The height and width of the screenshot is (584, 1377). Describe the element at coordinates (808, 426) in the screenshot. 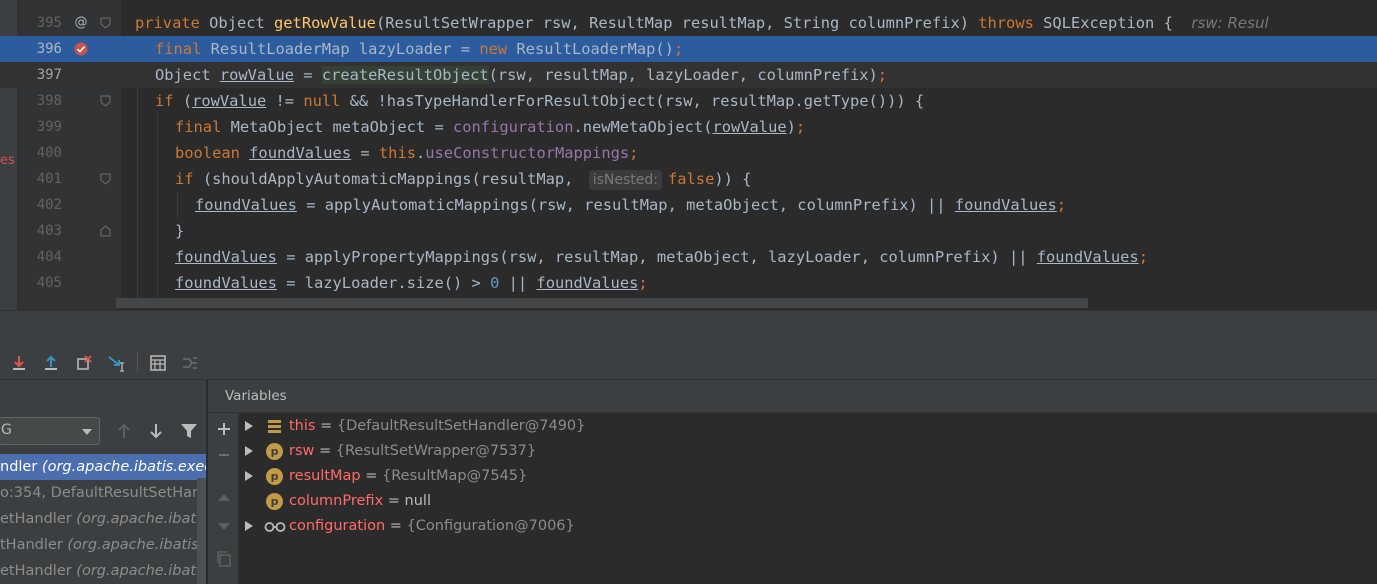

I see `variable-row-this: this = {DefaultResultSetHandler@7490}` at that location.